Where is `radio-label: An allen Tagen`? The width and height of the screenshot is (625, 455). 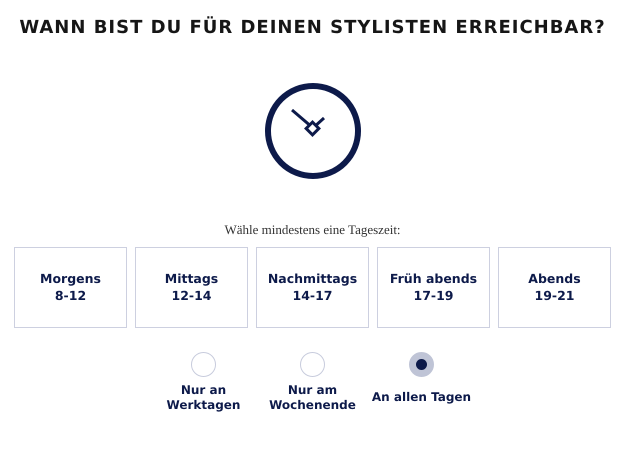 radio-label: An allen Tagen is located at coordinates (422, 398).